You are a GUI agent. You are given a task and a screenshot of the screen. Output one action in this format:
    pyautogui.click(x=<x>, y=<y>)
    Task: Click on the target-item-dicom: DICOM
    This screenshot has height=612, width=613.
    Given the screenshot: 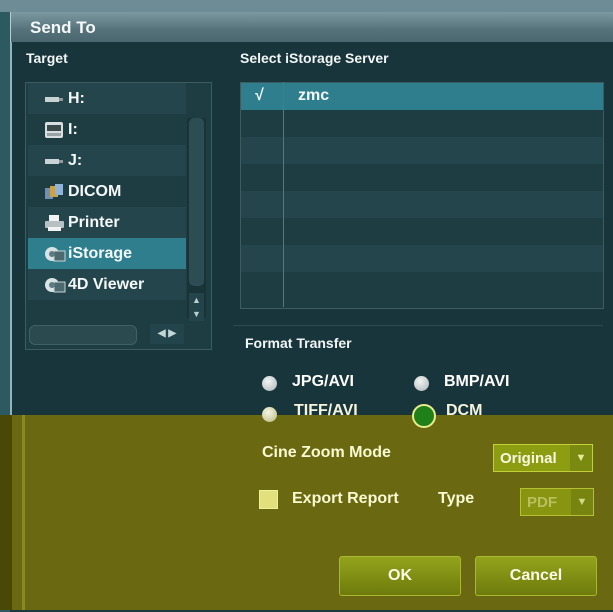 What is the action you would take?
    pyautogui.click(x=107, y=191)
    